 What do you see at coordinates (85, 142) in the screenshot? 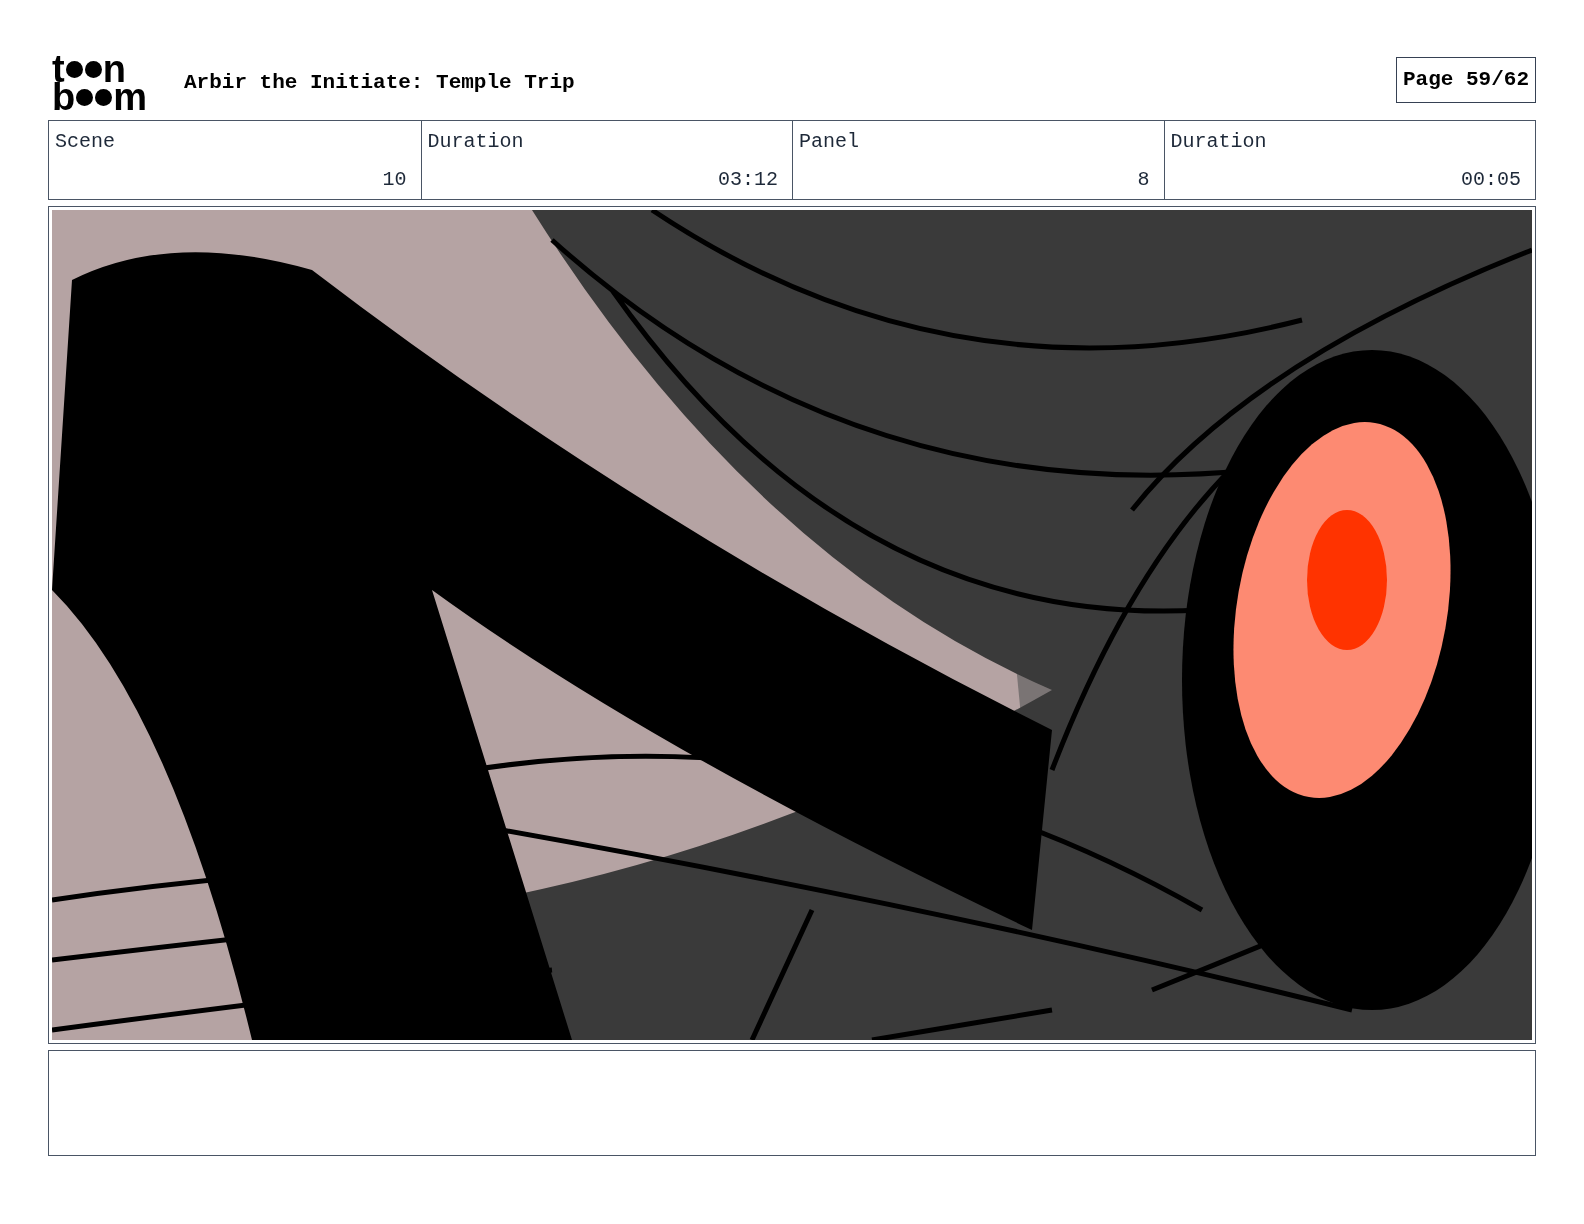
I see `field-label: Scene` at bounding box center [85, 142].